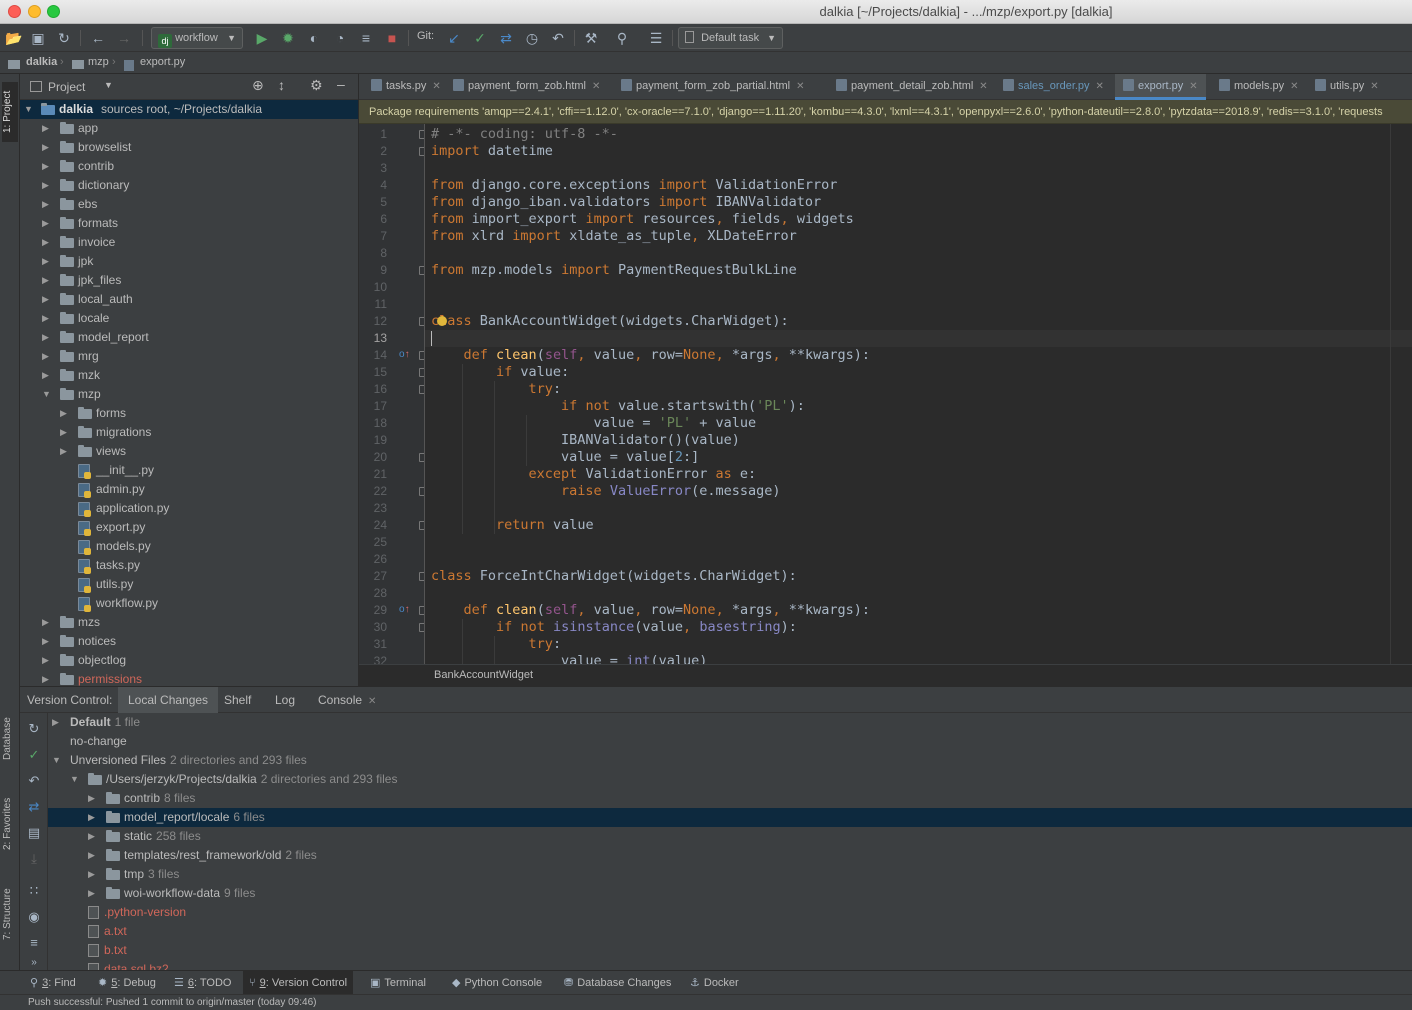 This screenshot has width=1412, height=1010. Describe the element at coordinates (404, 609) in the screenshot. I see `override-method-icon: o↑` at that location.